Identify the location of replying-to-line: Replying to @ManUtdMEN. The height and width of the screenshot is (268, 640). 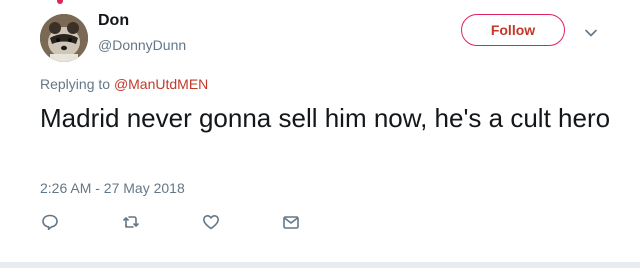
(124, 84).